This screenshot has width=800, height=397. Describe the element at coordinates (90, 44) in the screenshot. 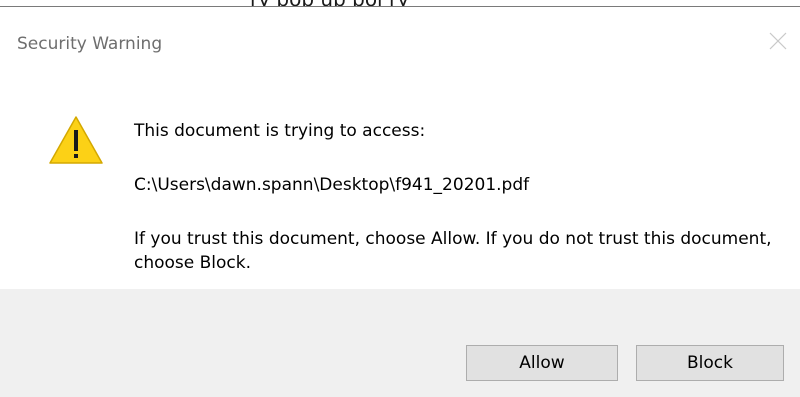

I see `dialog-title: Security Warning` at that location.